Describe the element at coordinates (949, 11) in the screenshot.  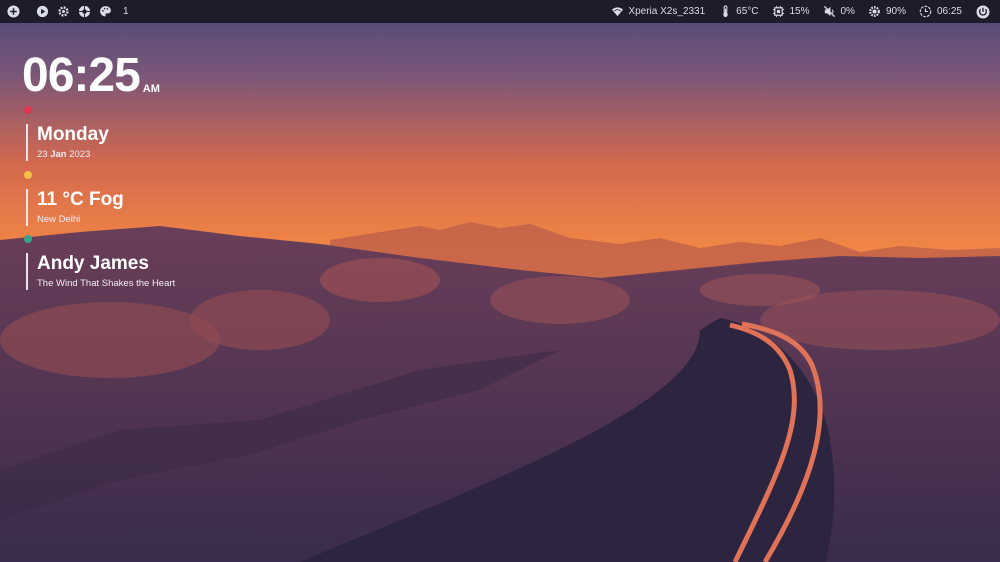
I see `panel-clock-label: 06:25` at that location.